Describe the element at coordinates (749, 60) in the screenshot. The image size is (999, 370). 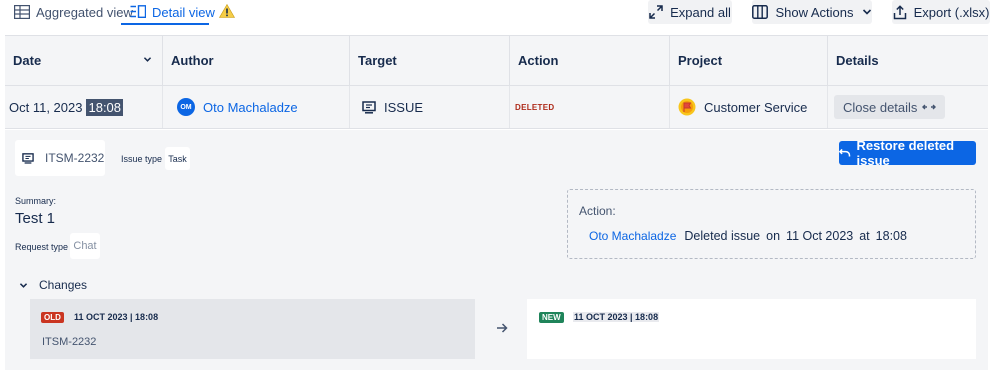
I see `column-header-project: Project` at that location.